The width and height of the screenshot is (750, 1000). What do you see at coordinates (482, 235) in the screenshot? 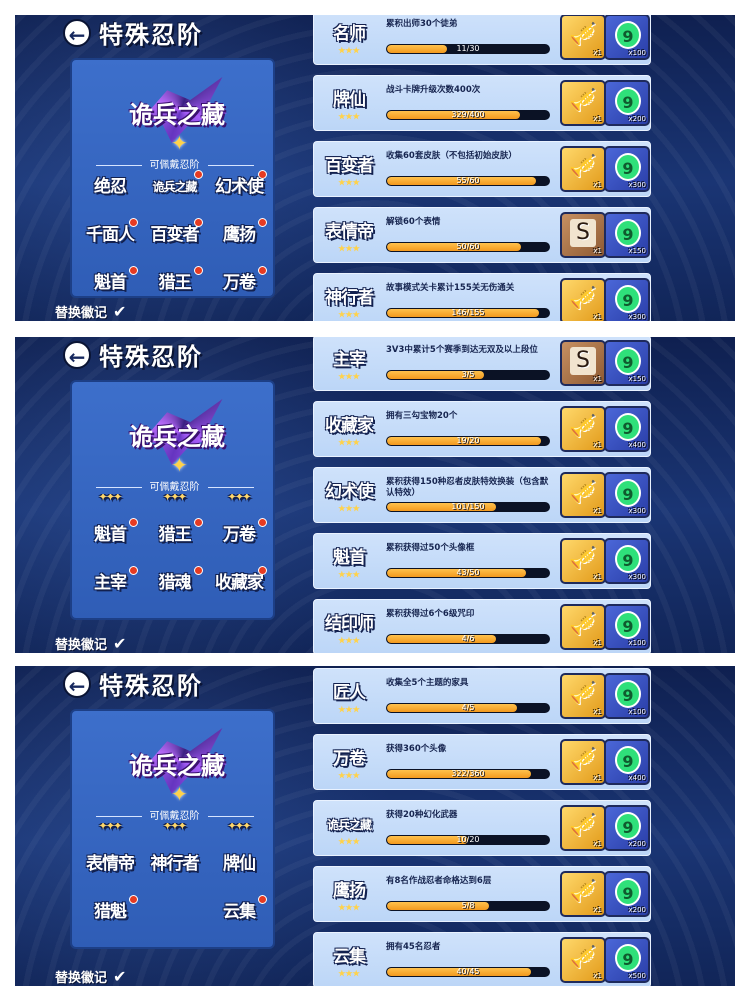
I see `achievement-card: 表情帝 ★★★ 解锁60个表情 50/60 Sx1 9 x150` at bounding box center [482, 235].